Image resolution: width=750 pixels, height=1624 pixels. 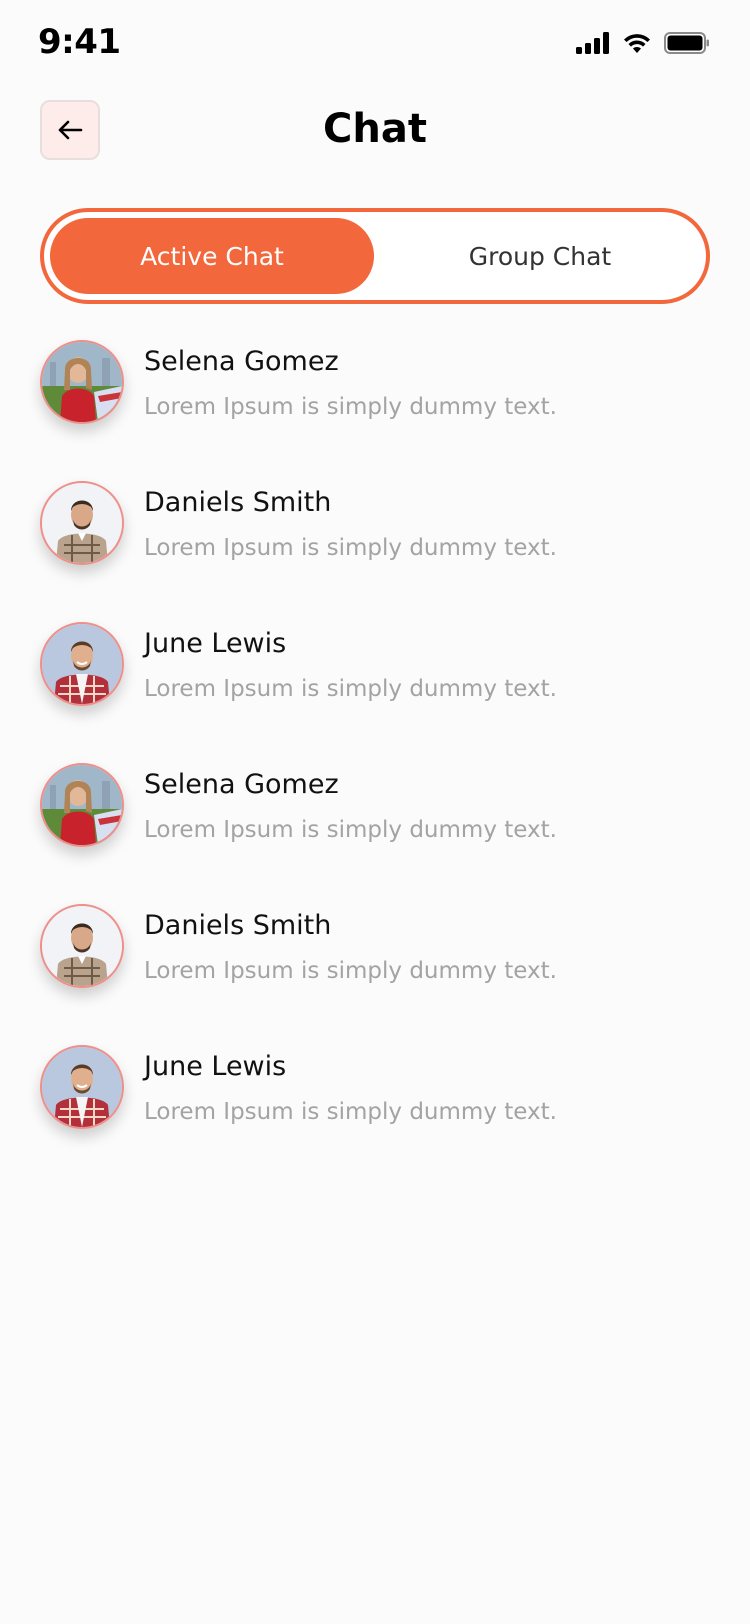 I want to click on battery-icon, so click(x=686, y=43).